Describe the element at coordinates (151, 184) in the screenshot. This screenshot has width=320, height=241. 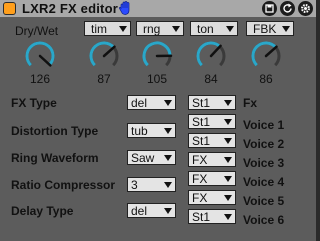
I see `ratio-compressor-select: 3` at that location.